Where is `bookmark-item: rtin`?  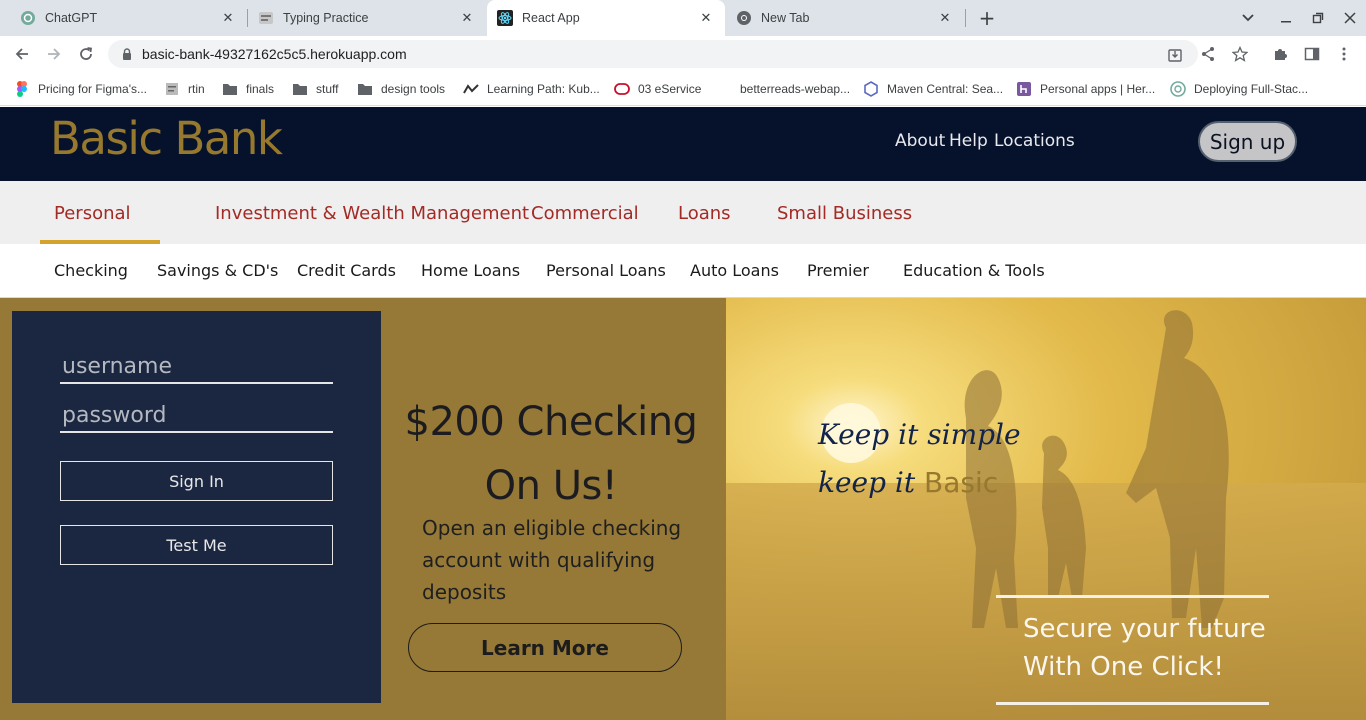 bookmark-item: rtin is located at coordinates (184, 89).